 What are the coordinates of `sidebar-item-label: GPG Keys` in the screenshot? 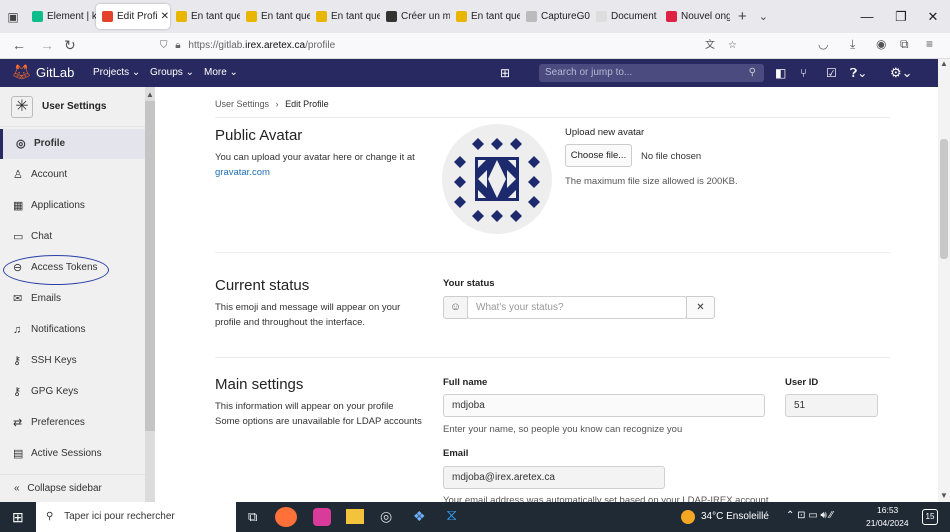 It's located at (55, 391).